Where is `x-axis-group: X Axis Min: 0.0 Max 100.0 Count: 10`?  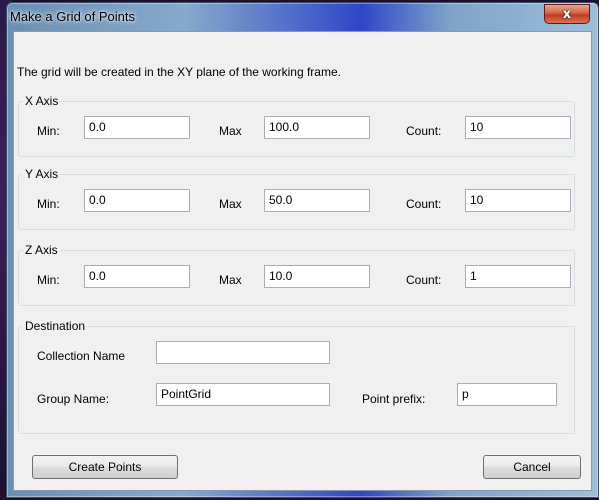
x-axis-group: X Axis Min: 0.0 Max 100.0 Count: 10 is located at coordinates (296, 125).